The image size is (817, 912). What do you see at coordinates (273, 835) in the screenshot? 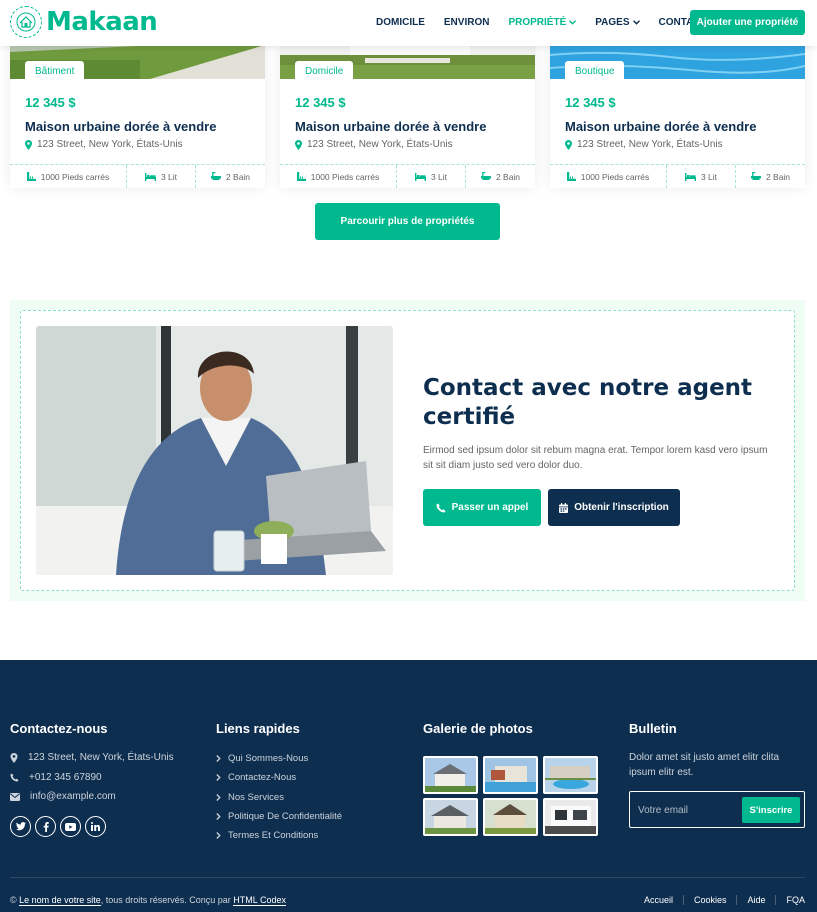
I see `footer-link-label: Termes Et Conditions` at bounding box center [273, 835].